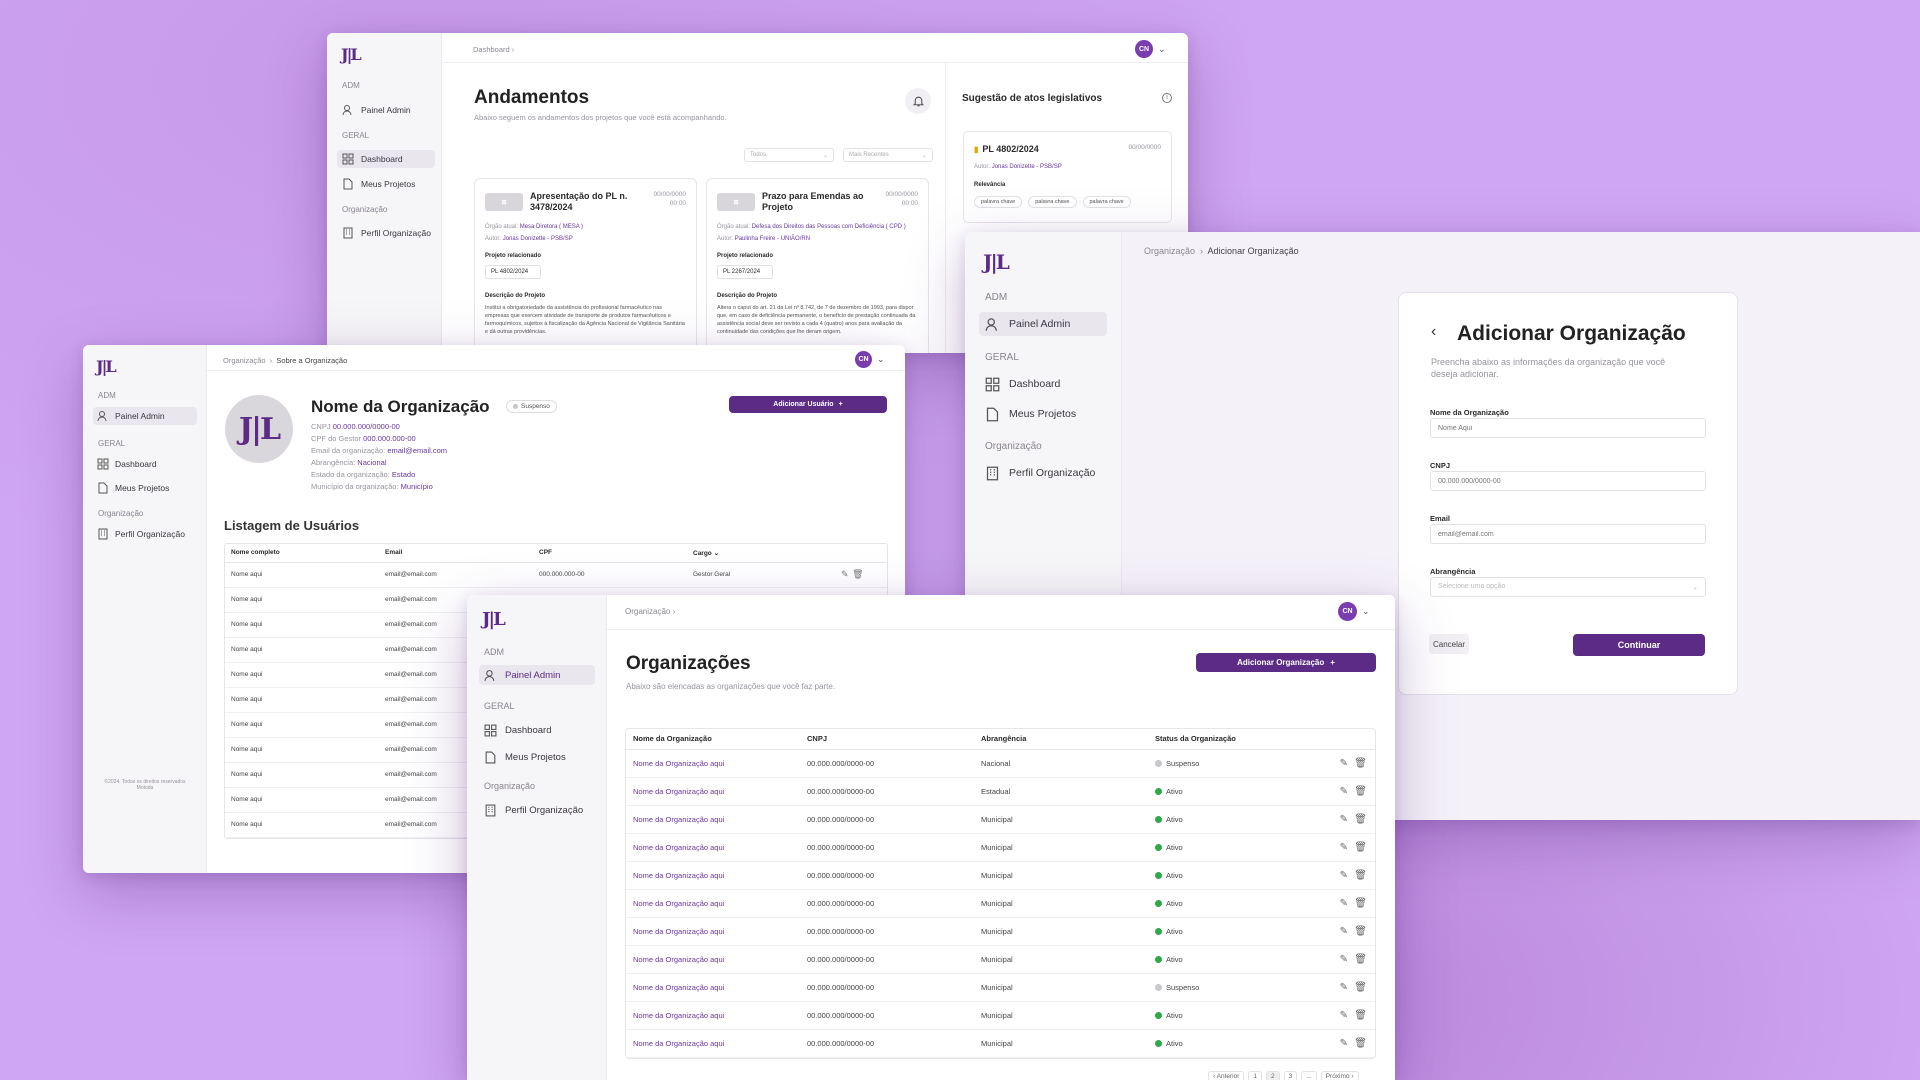 Image resolution: width=1920 pixels, height=1080 pixels. What do you see at coordinates (789, 155) in the screenshot?
I see `filter-select: Todos ⌄` at bounding box center [789, 155].